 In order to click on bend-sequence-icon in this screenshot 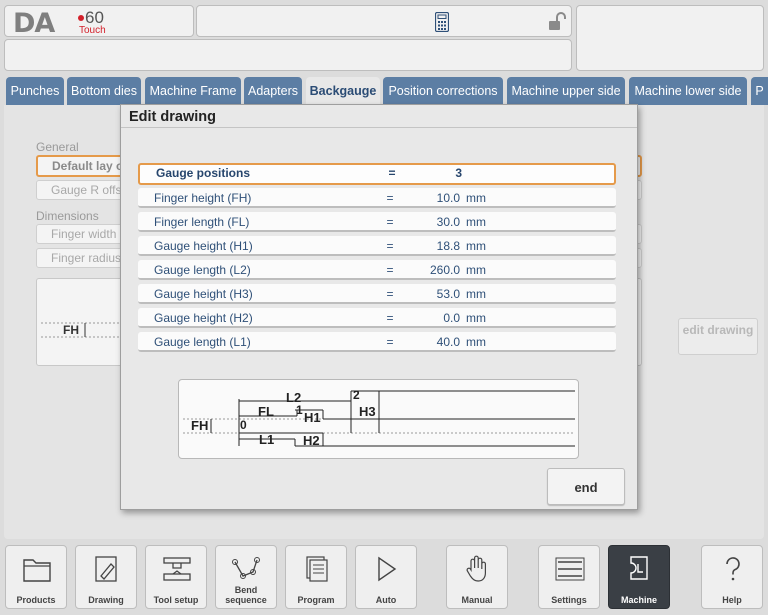, I will do `click(246, 568)`.